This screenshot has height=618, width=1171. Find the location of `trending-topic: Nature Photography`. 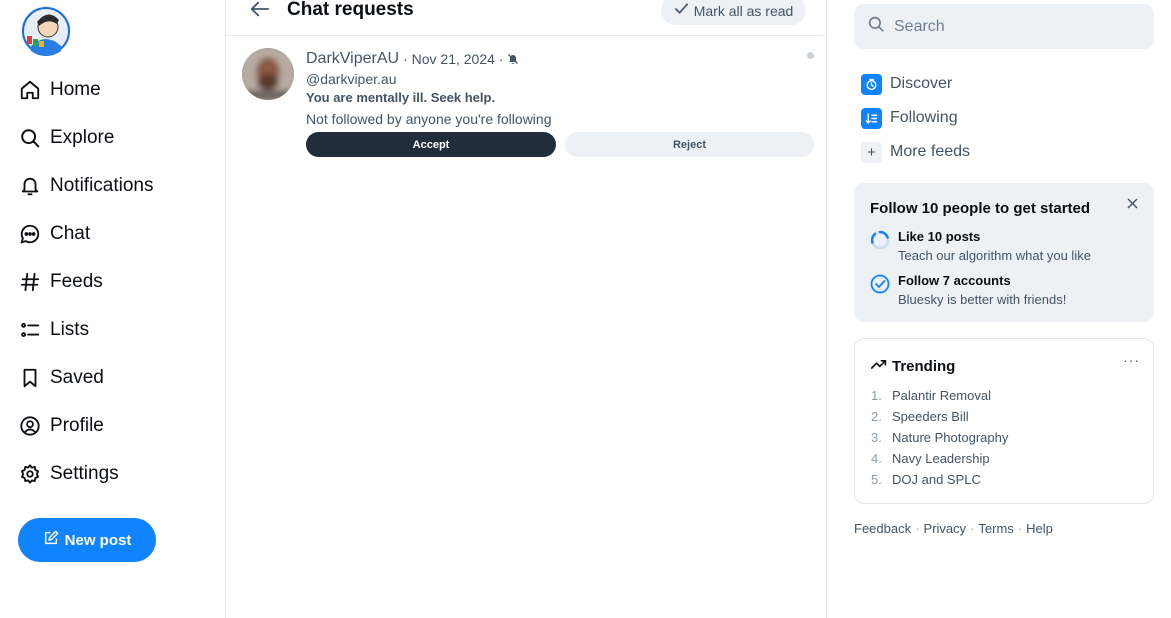

trending-topic: Nature Photography is located at coordinates (950, 437).